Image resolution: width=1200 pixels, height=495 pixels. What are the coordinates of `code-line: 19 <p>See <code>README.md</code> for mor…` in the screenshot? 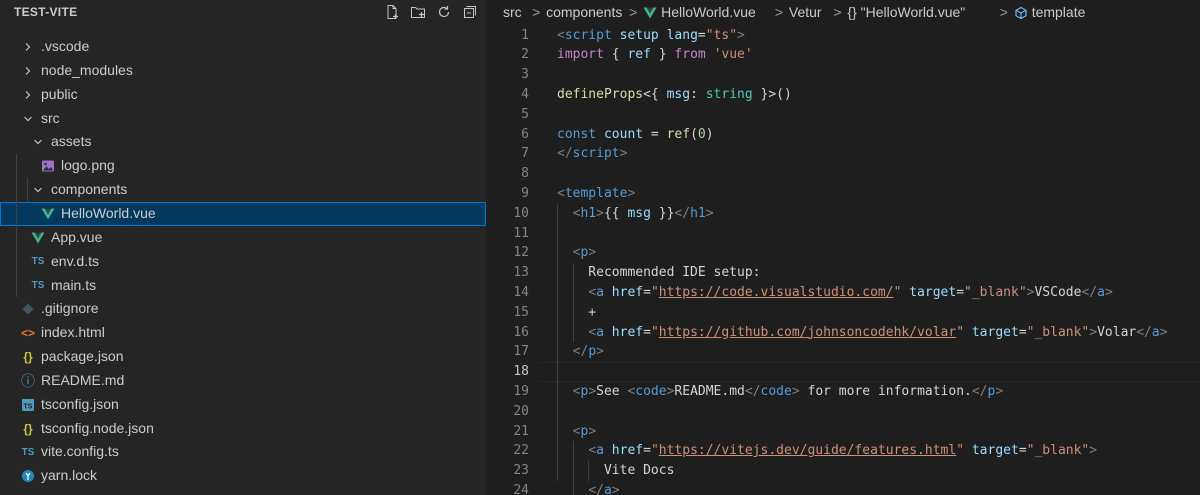 It's located at (843, 392).